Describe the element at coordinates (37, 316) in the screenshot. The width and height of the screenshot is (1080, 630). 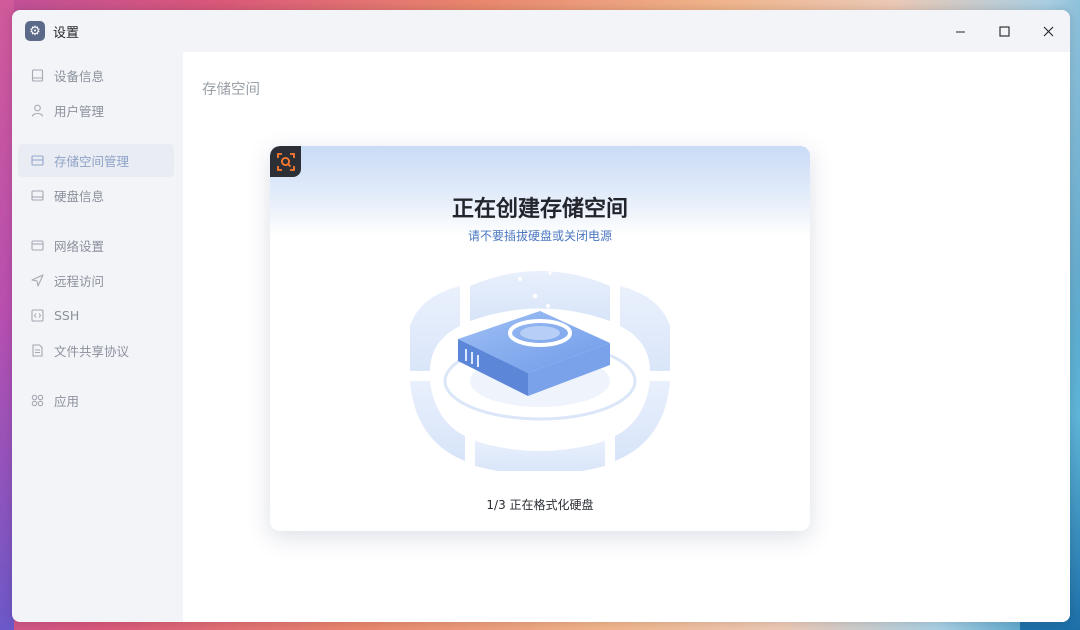
I see `code-icon` at that location.